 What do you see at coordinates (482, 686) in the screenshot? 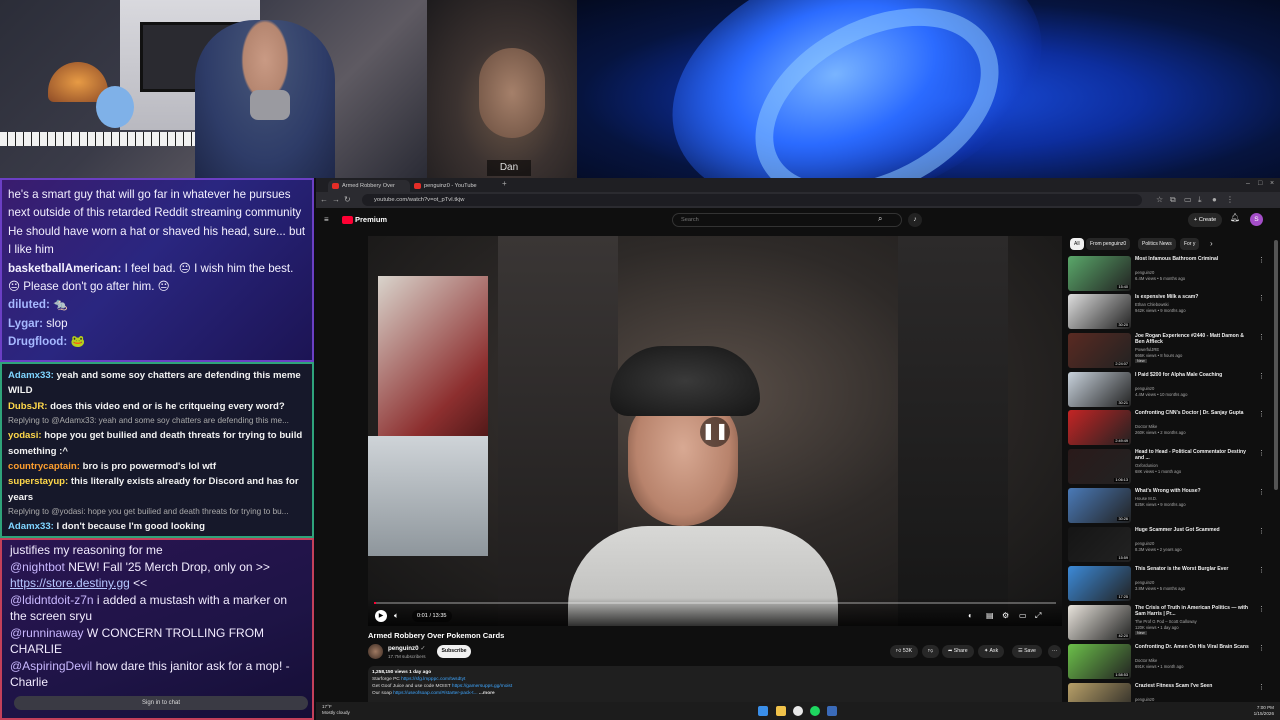
I see `description-link: https://gamersupps.gg/moist` at bounding box center [482, 686].